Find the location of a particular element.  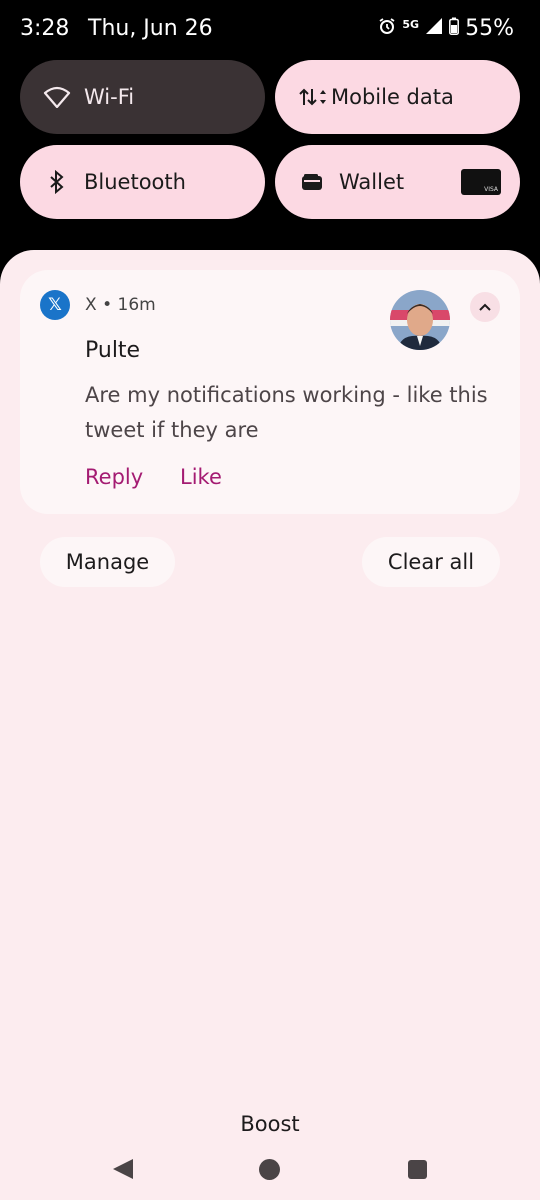

tile-label: Wi-Fi is located at coordinates (109, 97).